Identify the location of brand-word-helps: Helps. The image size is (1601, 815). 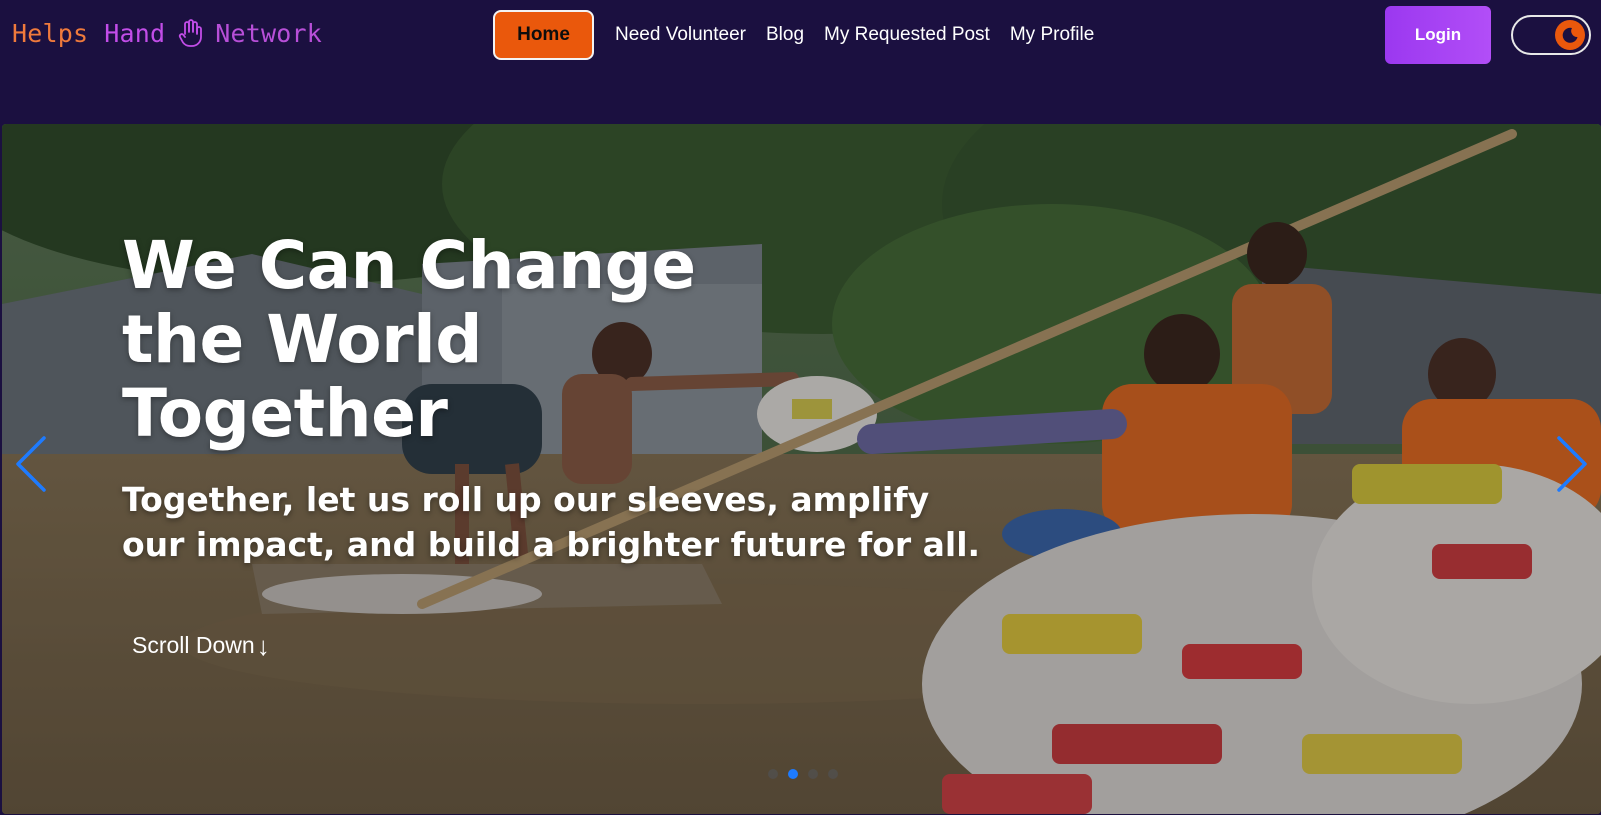
(50, 33).